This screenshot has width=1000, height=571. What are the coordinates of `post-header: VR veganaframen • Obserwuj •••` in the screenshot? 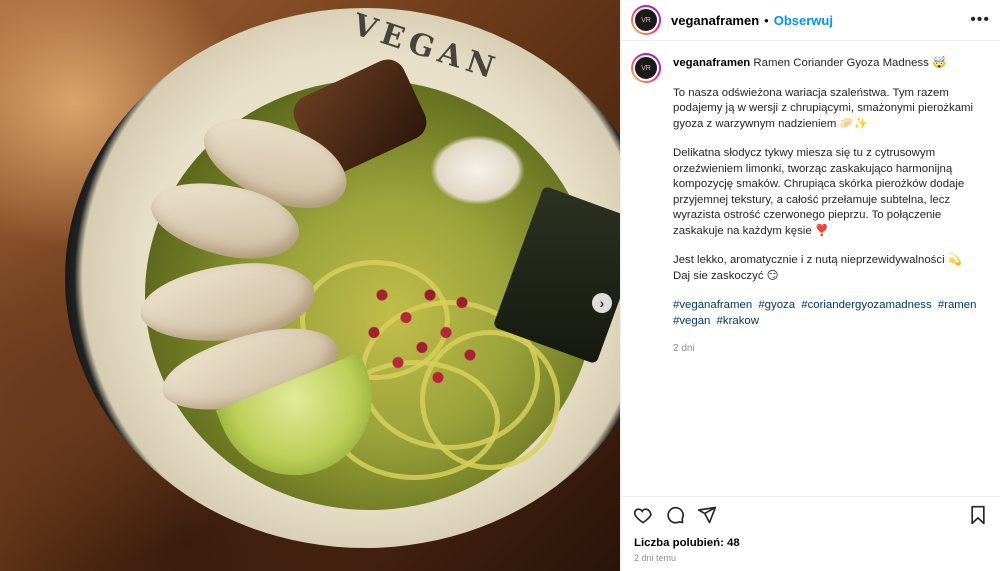 It's located at (810, 20).